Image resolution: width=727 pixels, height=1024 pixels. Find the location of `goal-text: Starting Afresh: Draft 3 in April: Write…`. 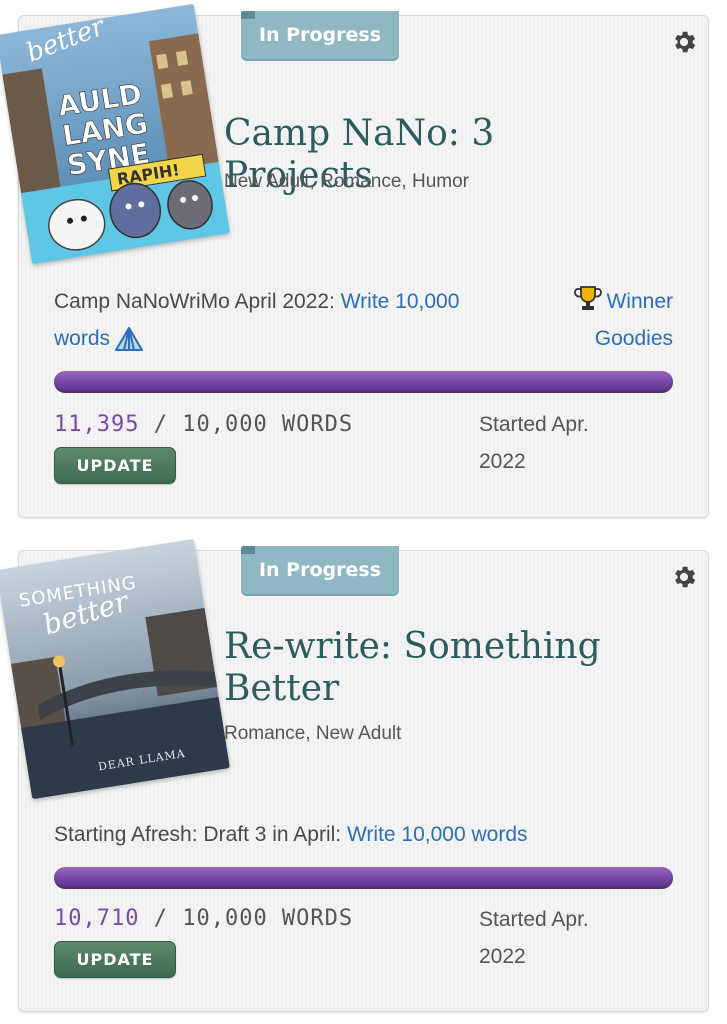

goal-text: Starting Afresh: Draft 3 in April: Write… is located at coordinates (364, 834).